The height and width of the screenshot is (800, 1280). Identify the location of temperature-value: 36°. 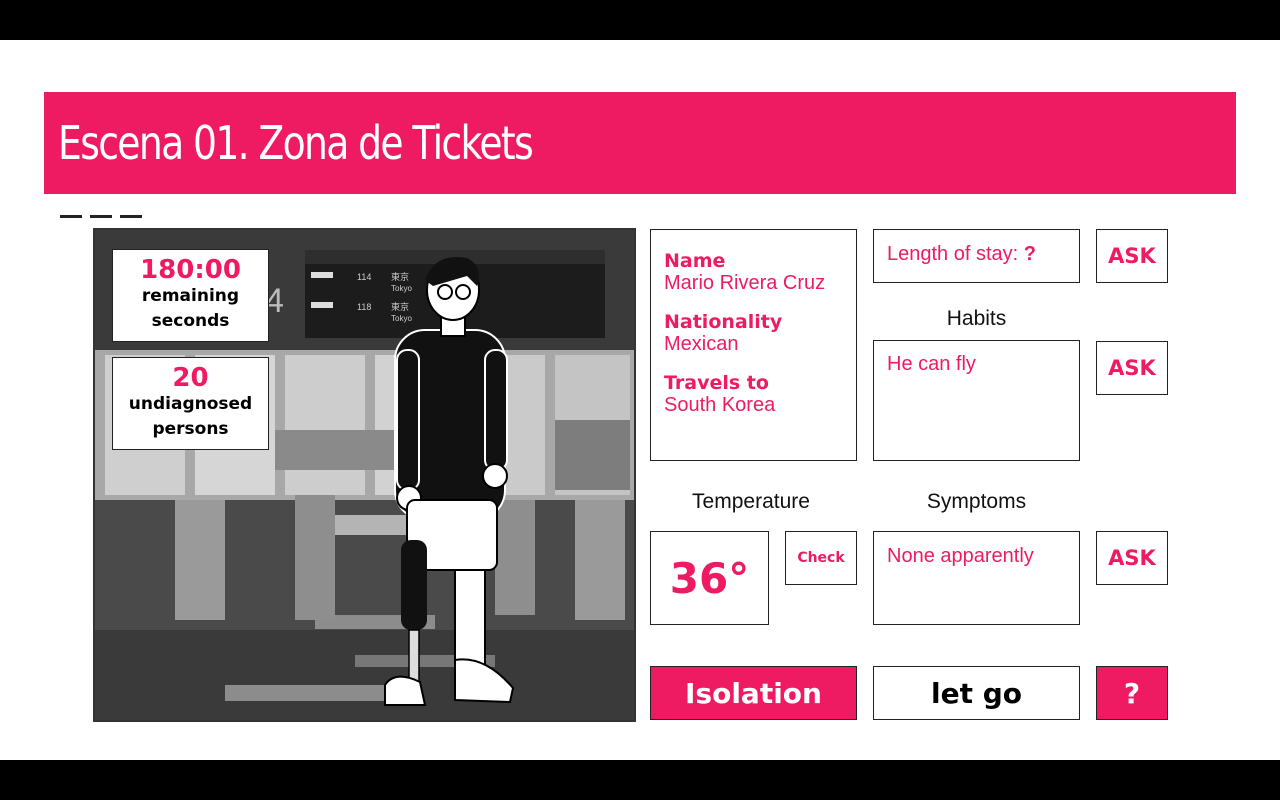
(709, 578).